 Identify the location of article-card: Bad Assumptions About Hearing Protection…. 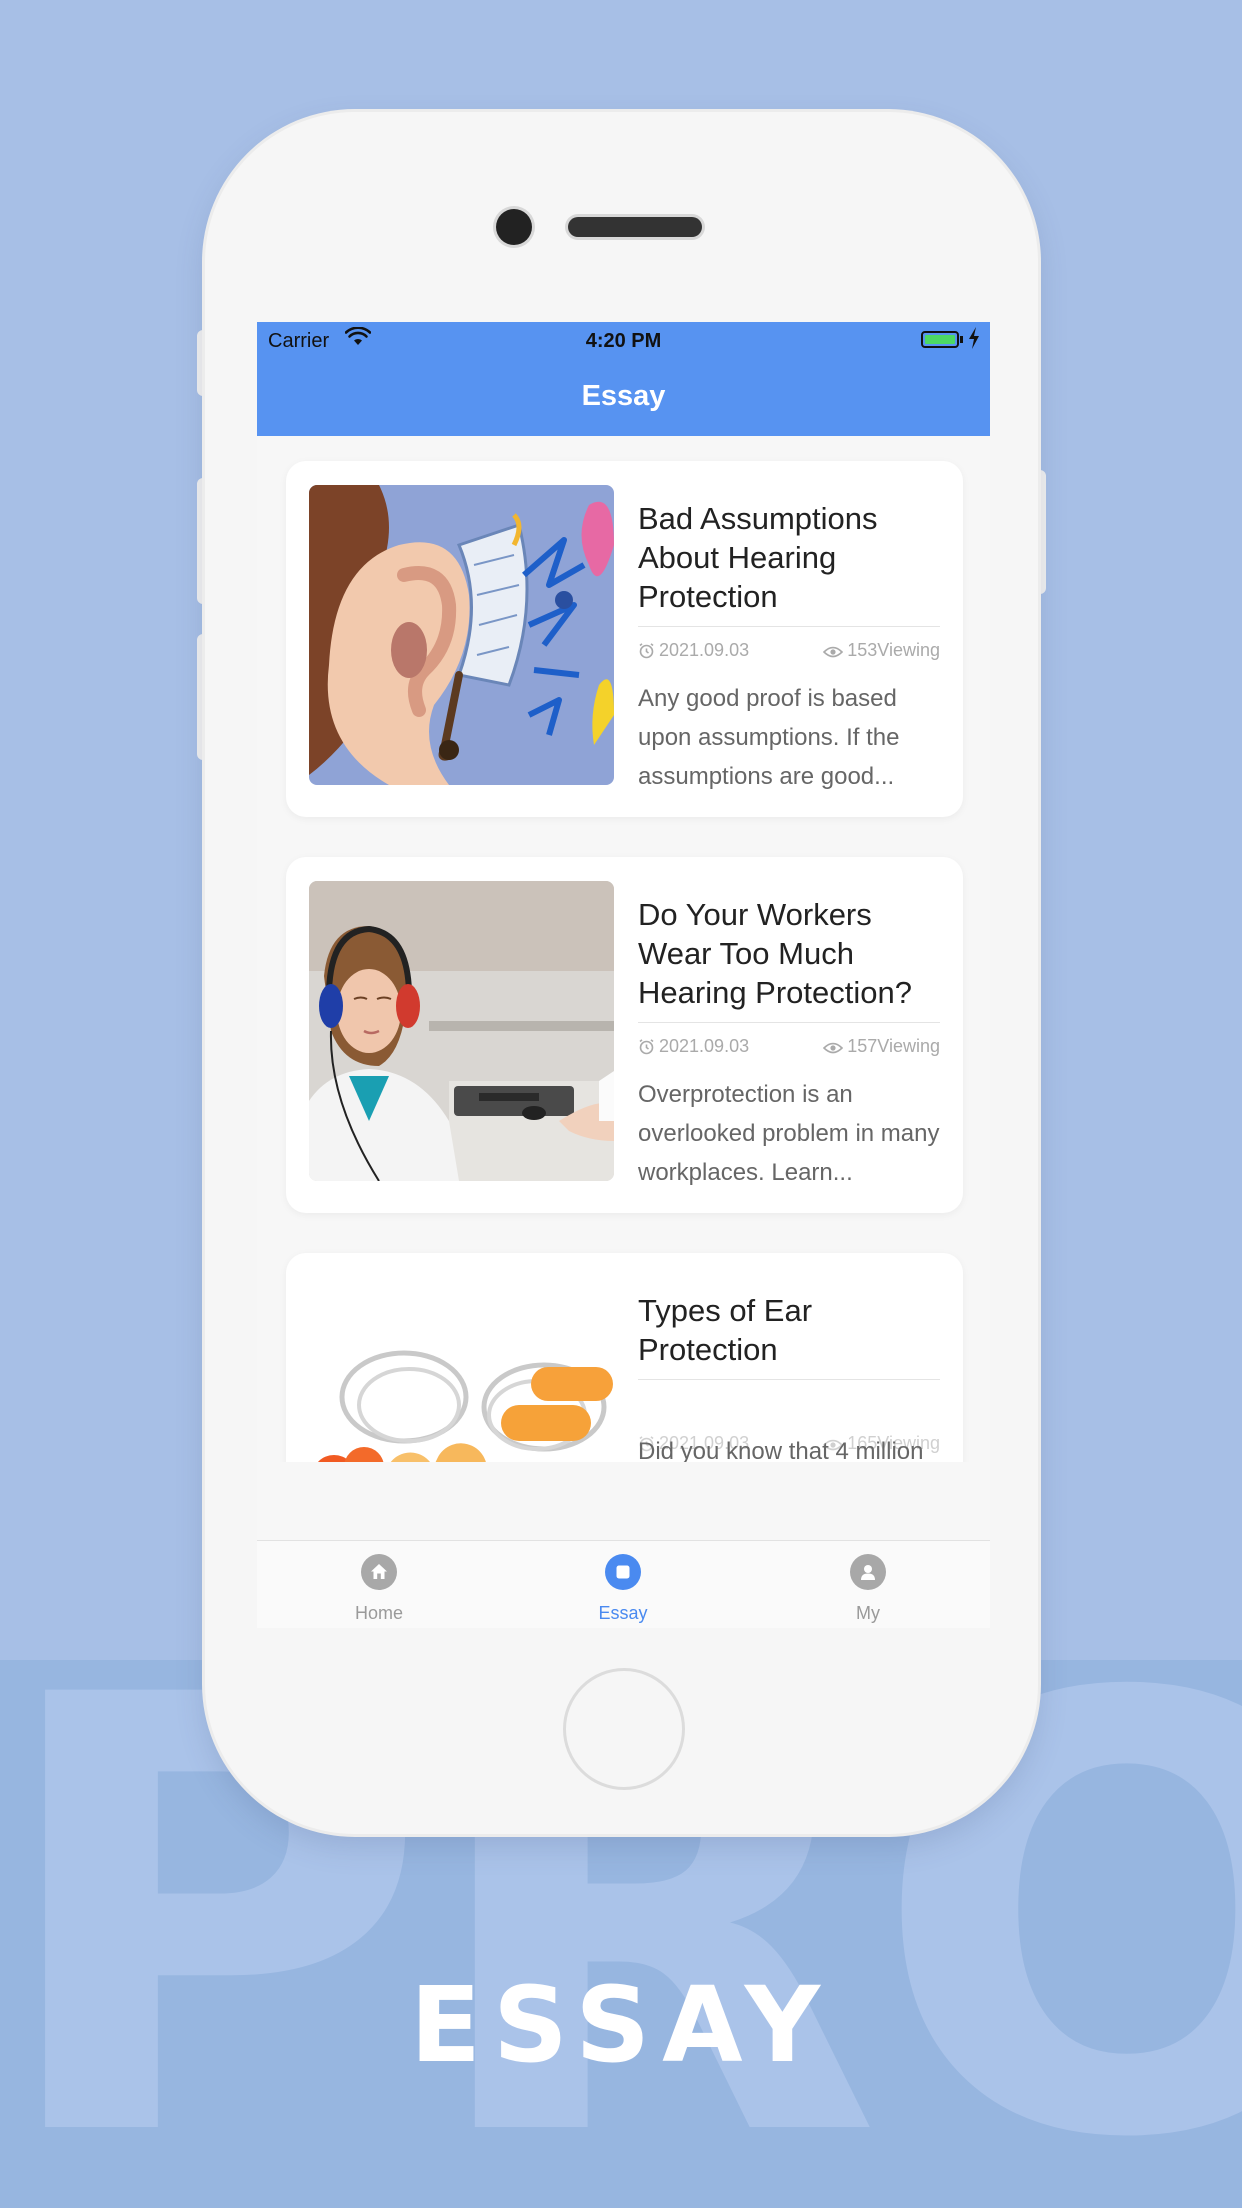
(624, 639).